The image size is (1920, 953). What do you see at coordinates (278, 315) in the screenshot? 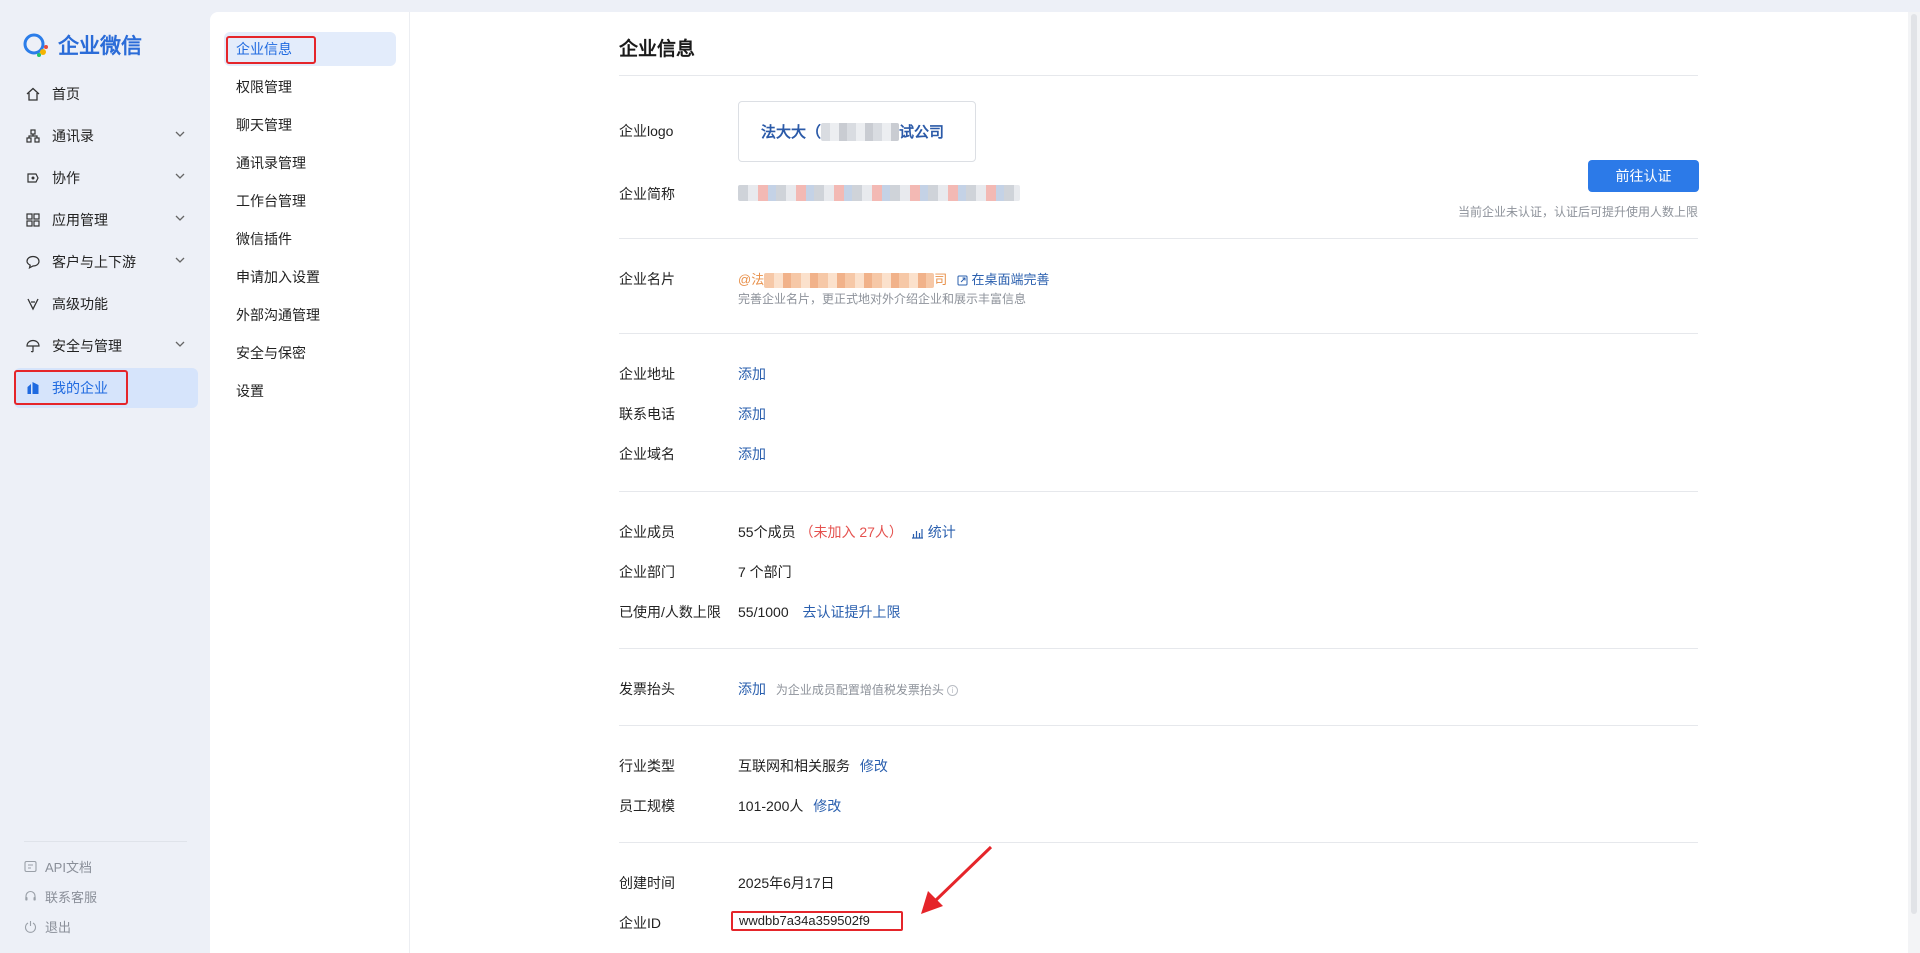
I see `submenu-label: 外部沟通管理` at bounding box center [278, 315].